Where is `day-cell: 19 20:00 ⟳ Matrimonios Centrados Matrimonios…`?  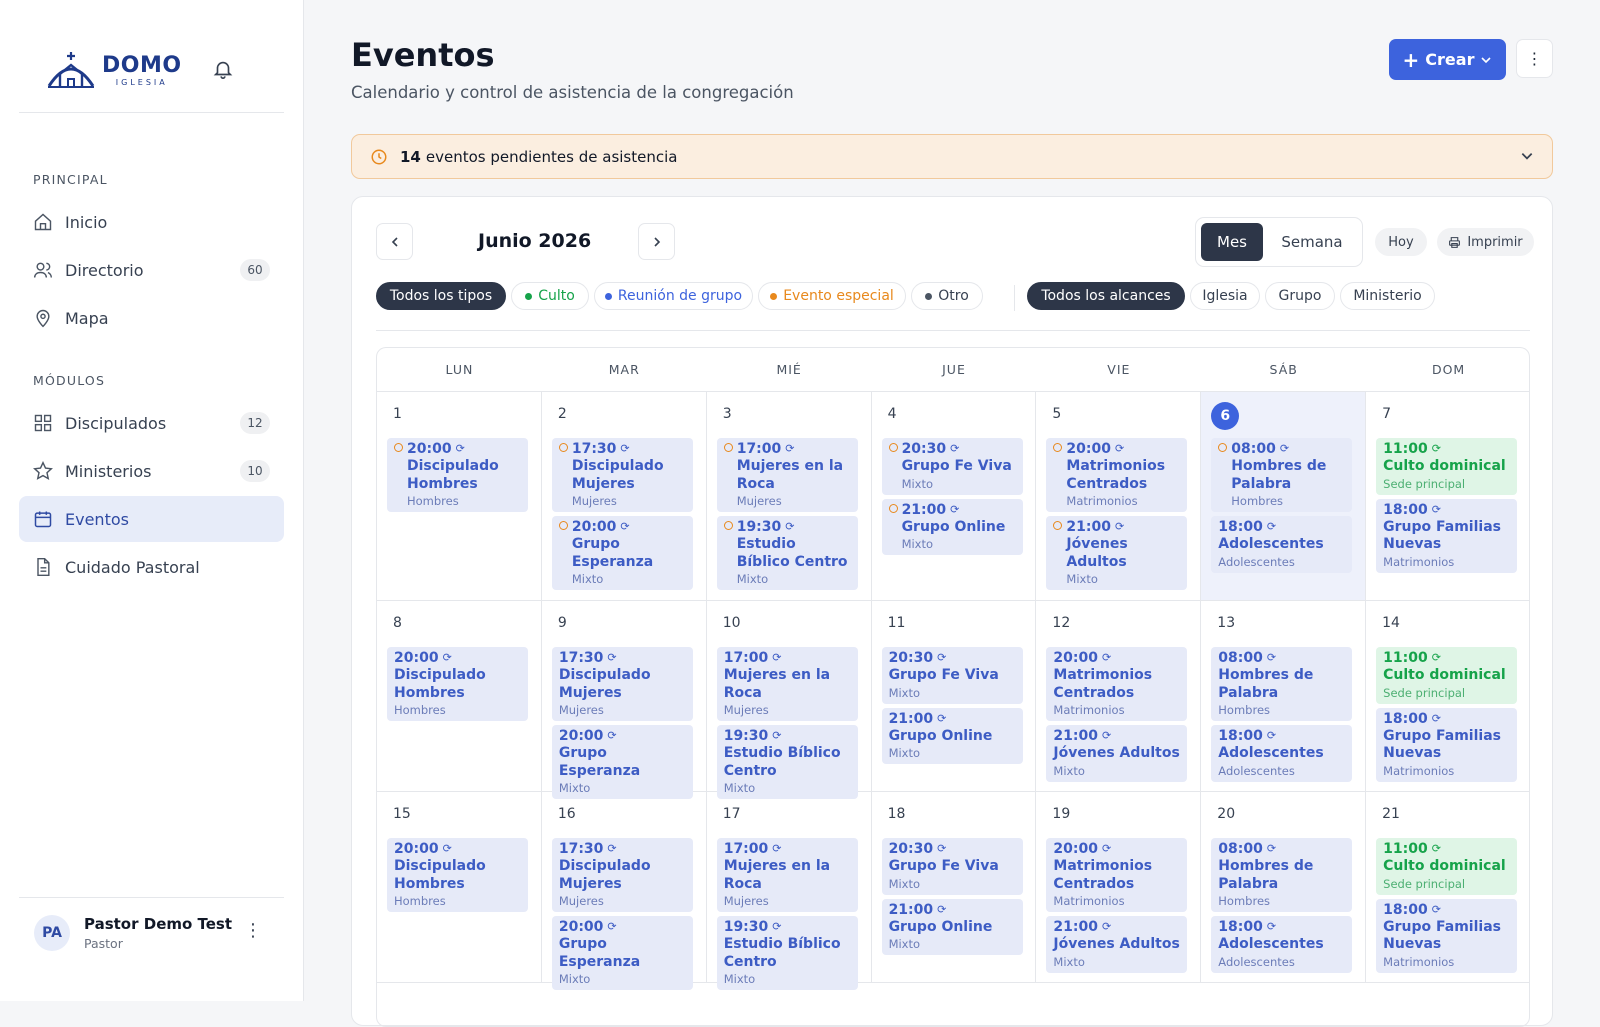 day-cell: 19 20:00 ⟳ Matrimonios Centrados Matrimonios… is located at coordinates (1119, 887).